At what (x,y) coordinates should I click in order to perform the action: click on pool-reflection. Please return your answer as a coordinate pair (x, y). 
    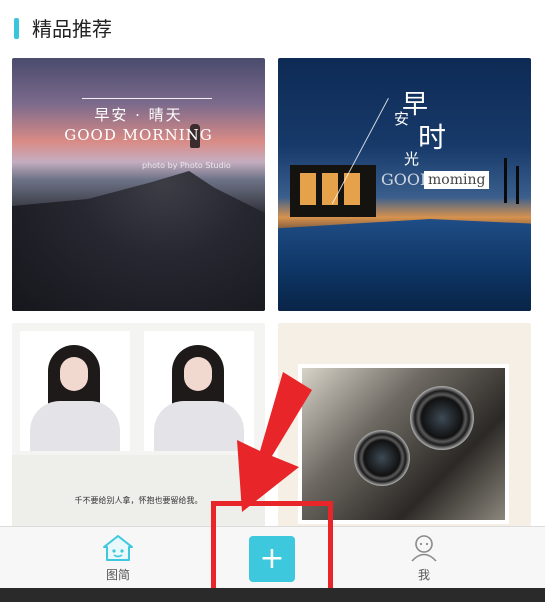
    Looking at the image, I should click on (404, 265).